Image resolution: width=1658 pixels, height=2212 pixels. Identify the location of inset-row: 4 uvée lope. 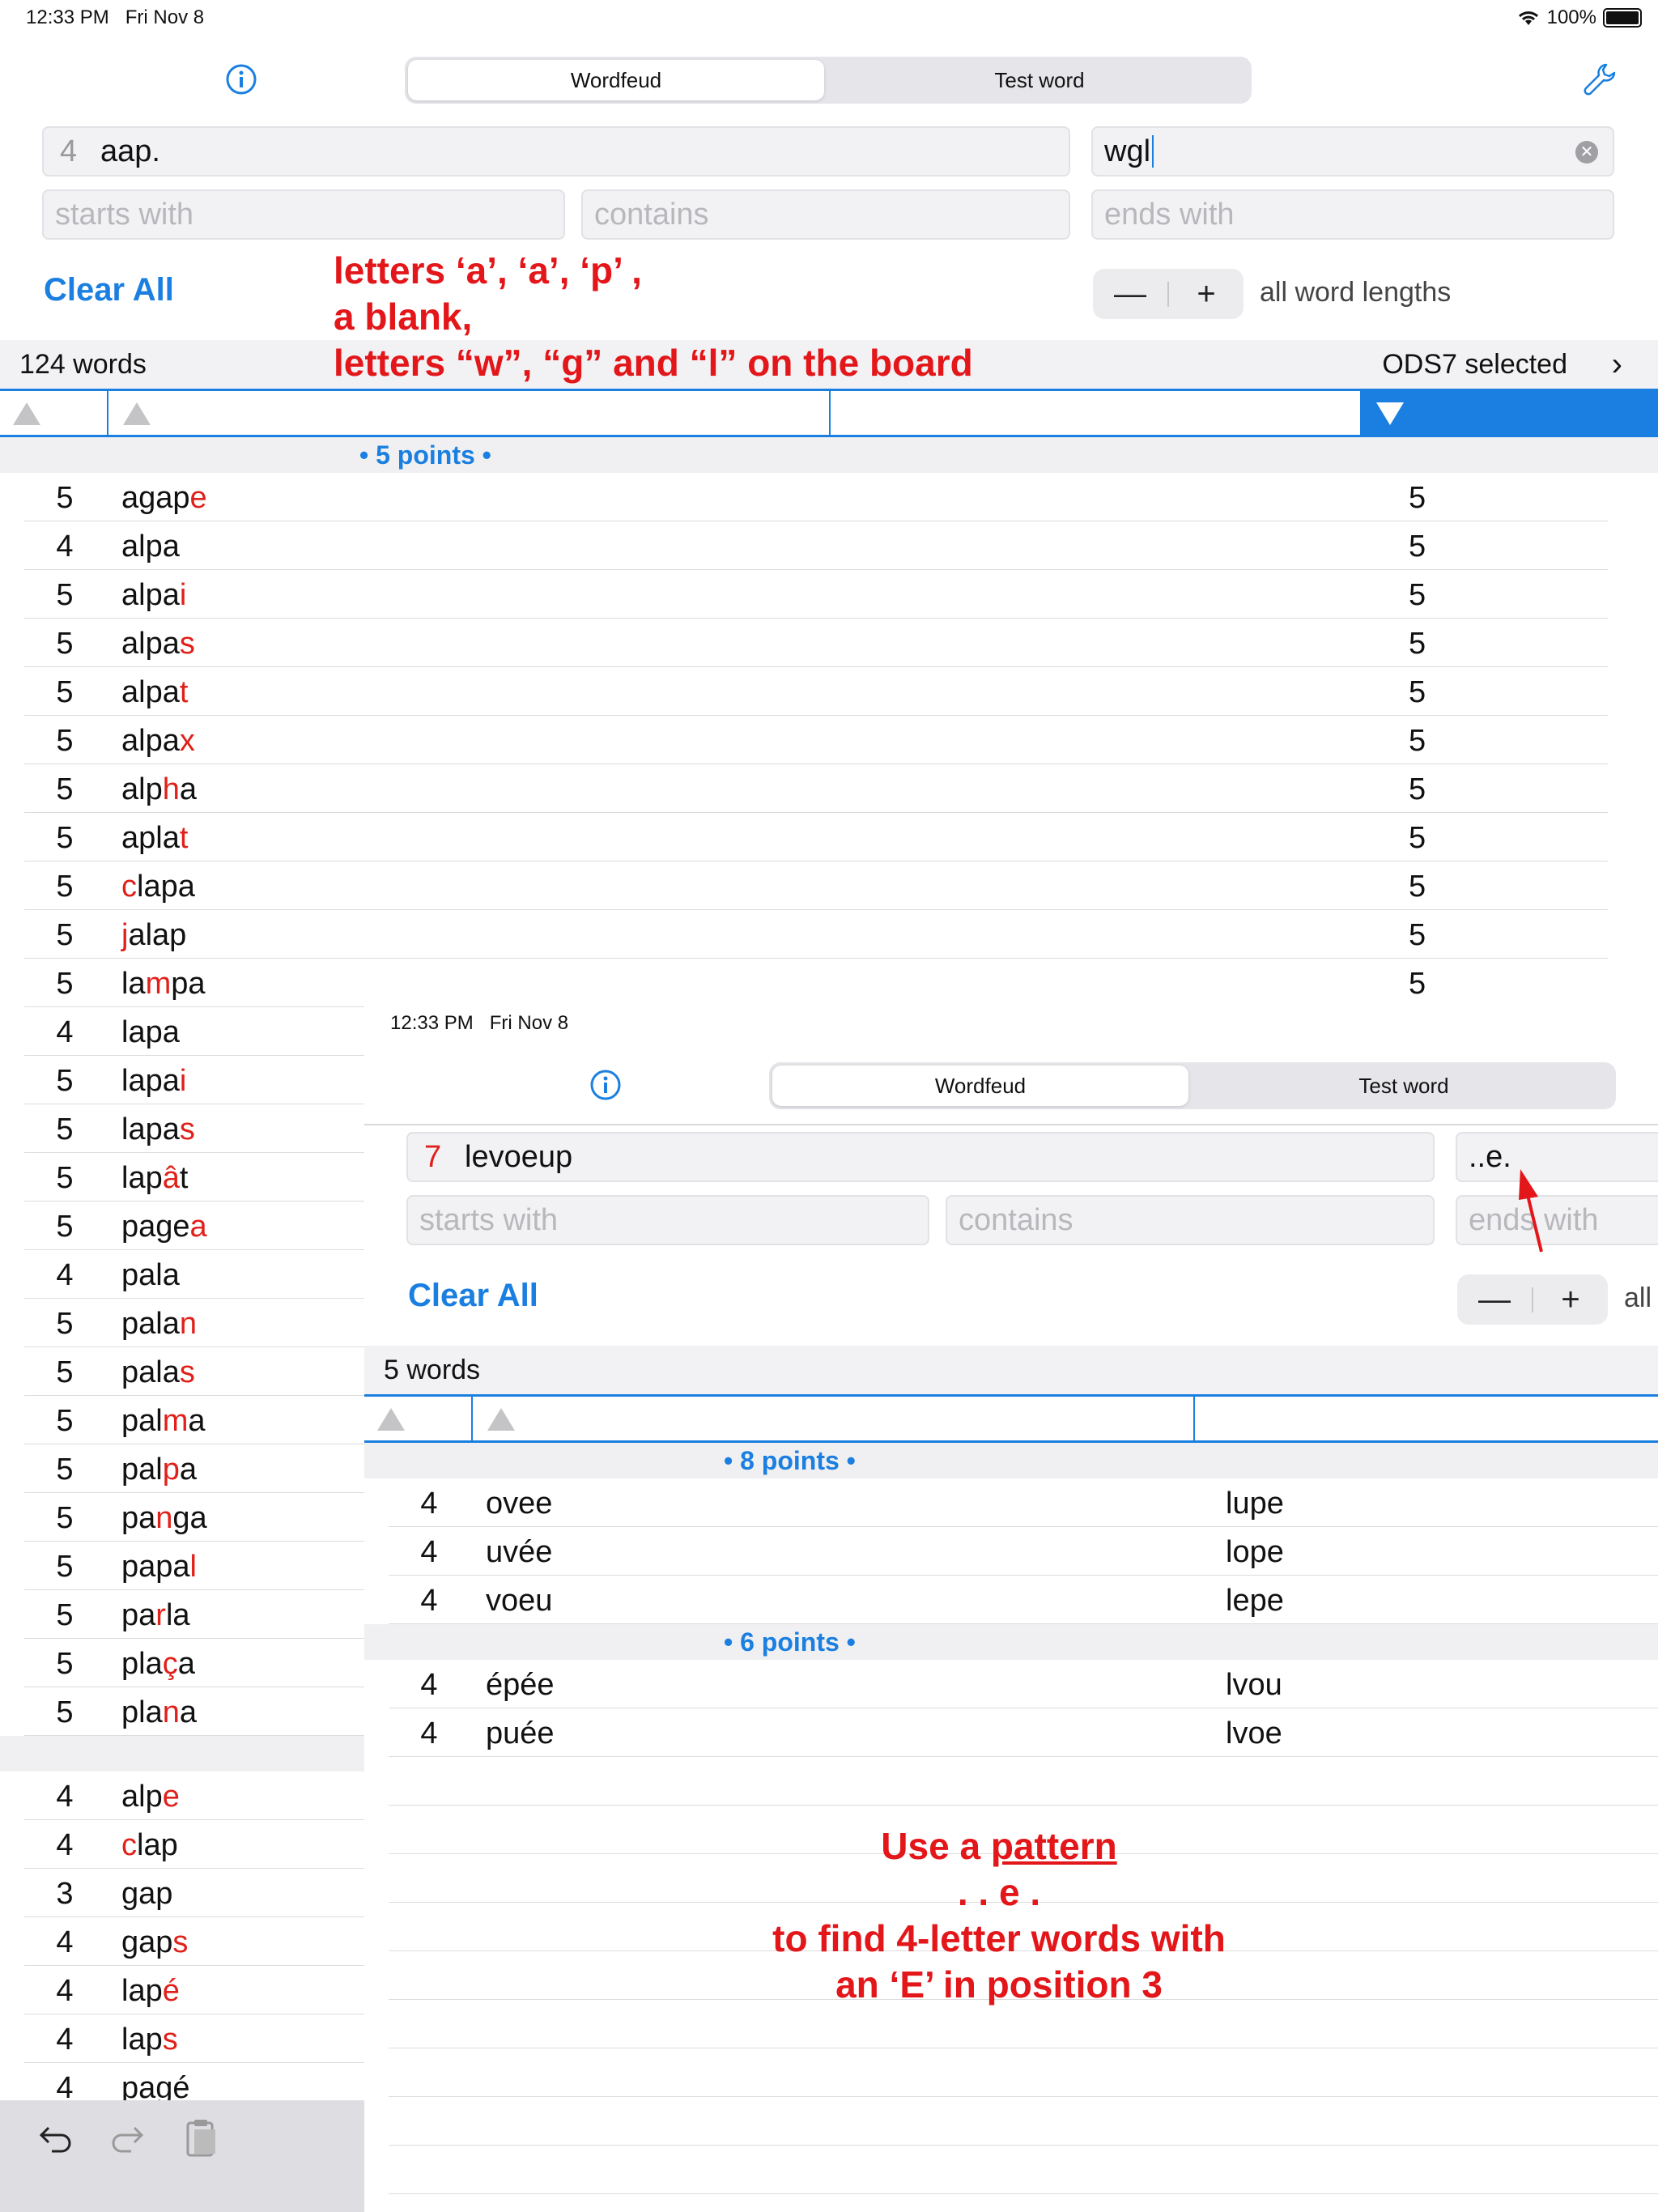
(1023, 1552).